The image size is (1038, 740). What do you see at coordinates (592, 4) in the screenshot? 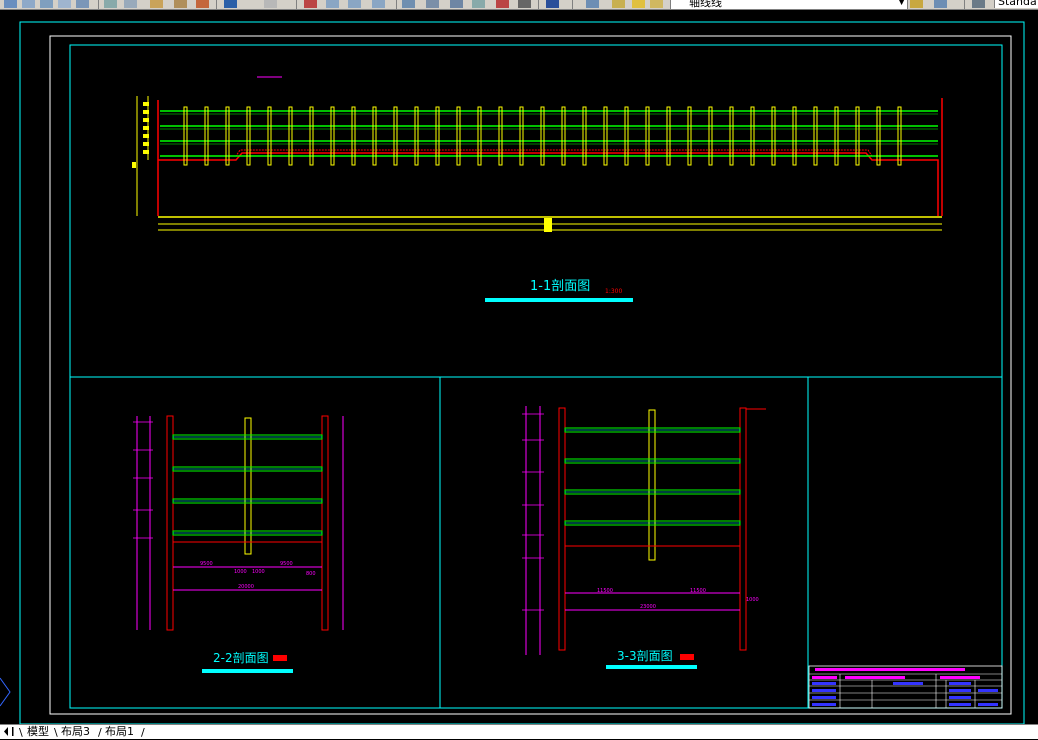
I see `layer-manager-icon` at bounding box center [592, 4].